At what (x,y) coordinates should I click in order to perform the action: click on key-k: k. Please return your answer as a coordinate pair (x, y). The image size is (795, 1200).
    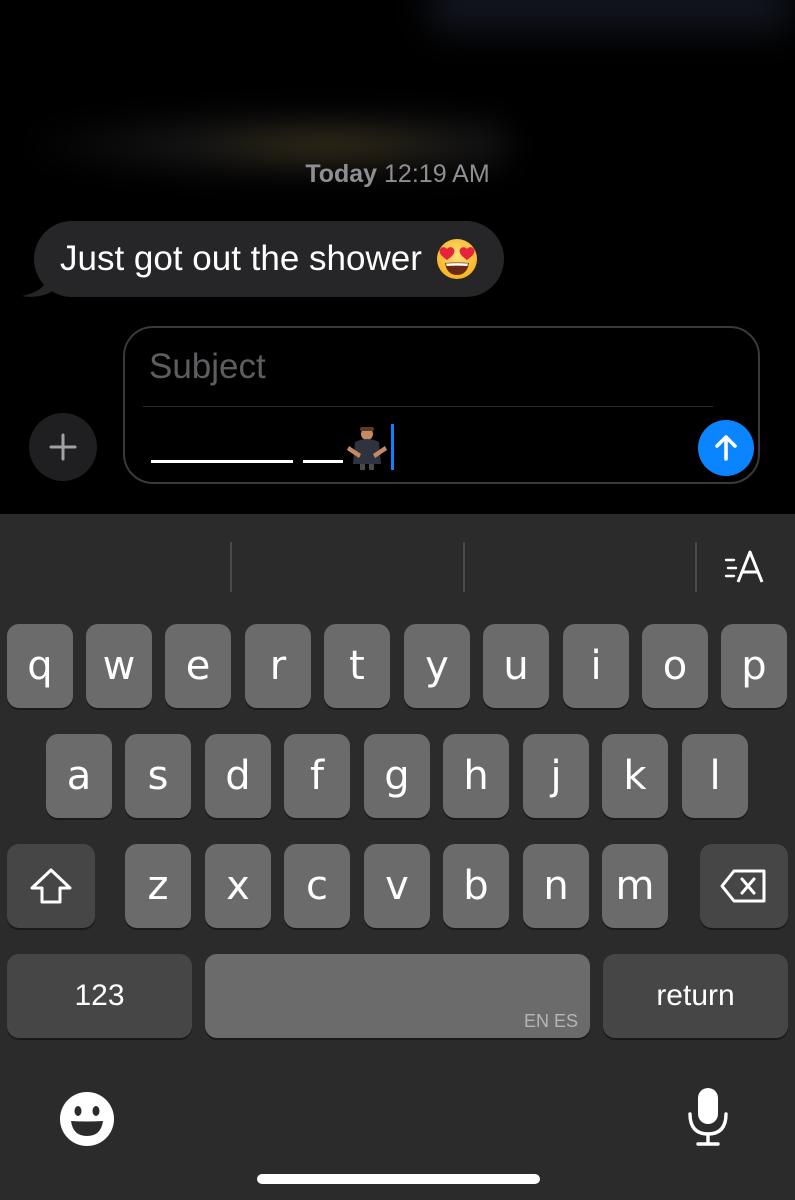
    Looking at the image, I should click on (635, 776).